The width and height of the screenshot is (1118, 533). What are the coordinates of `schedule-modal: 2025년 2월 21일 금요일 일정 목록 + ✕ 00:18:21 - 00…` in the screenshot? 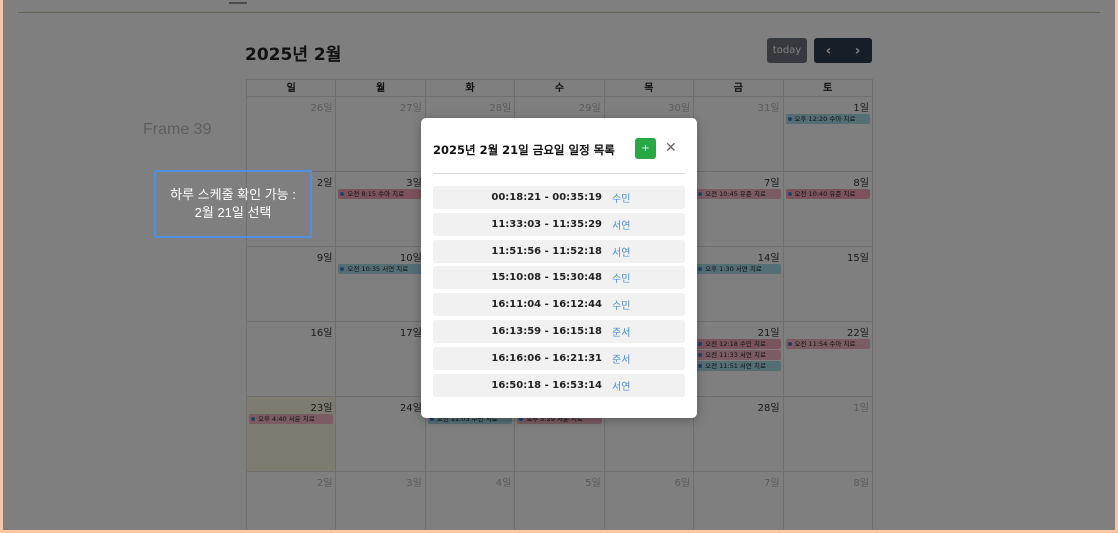 It's located at (559, 268).